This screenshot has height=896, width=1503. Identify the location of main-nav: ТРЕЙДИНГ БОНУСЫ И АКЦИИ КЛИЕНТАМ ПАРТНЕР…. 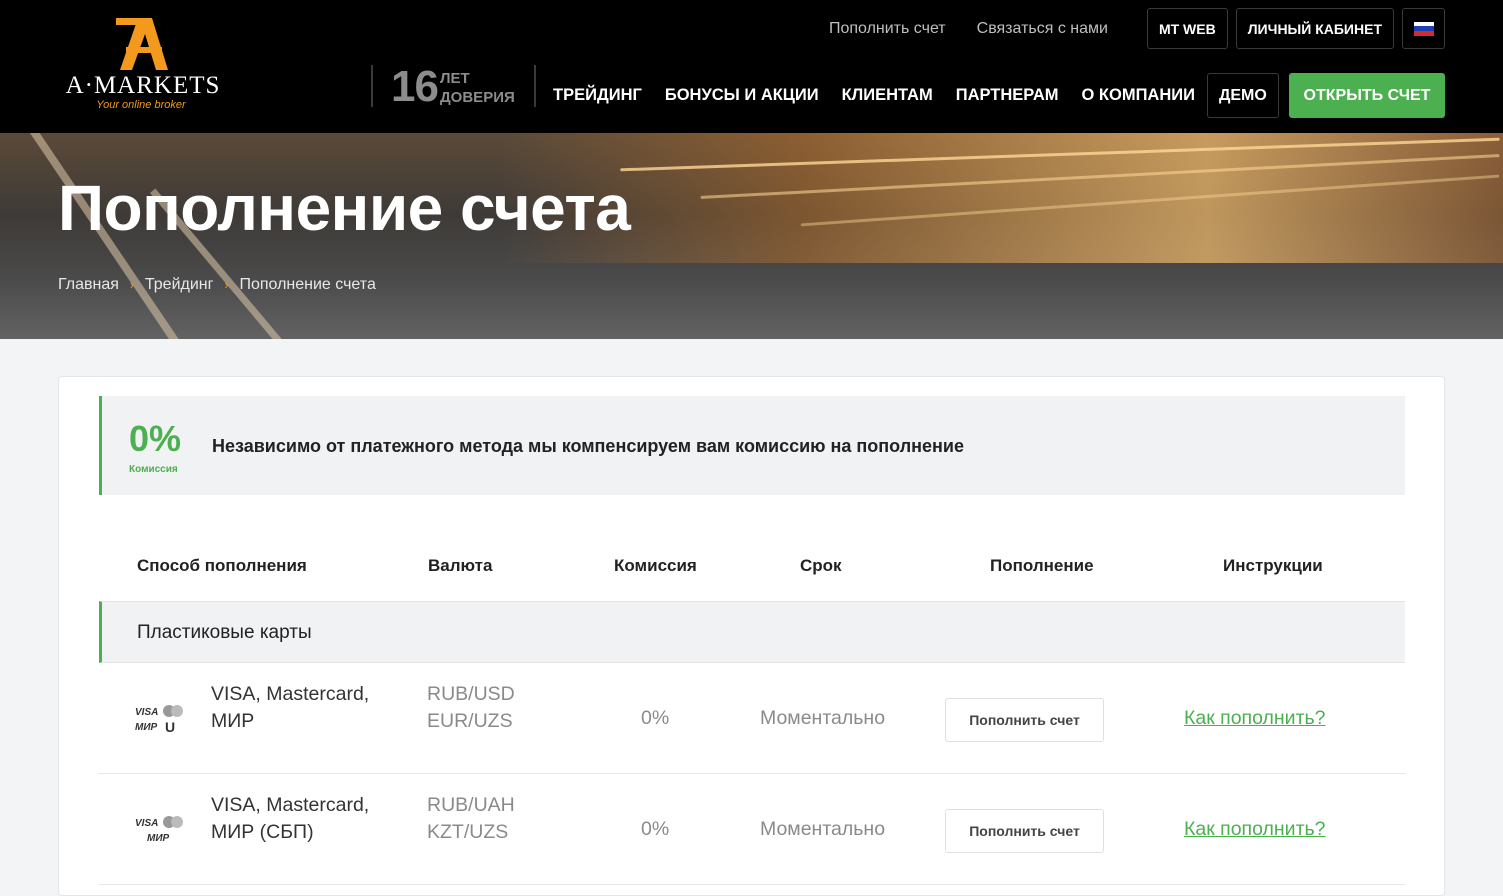
(916, 95).